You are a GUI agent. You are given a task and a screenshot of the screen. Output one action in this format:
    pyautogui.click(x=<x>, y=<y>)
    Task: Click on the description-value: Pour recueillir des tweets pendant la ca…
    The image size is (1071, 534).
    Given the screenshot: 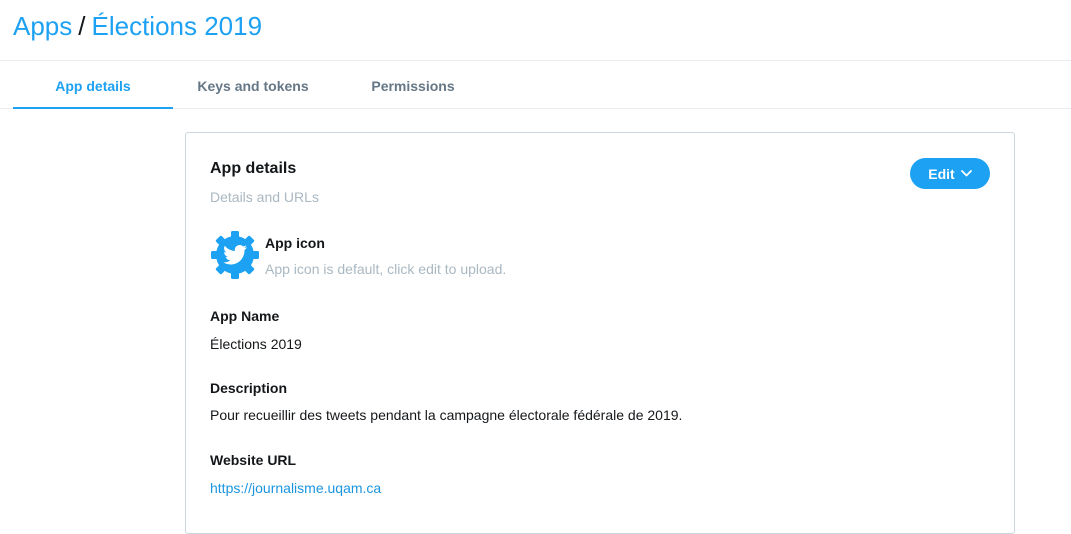 What is the action you would take?
    pyautogui.click(x=446, y=415)
    